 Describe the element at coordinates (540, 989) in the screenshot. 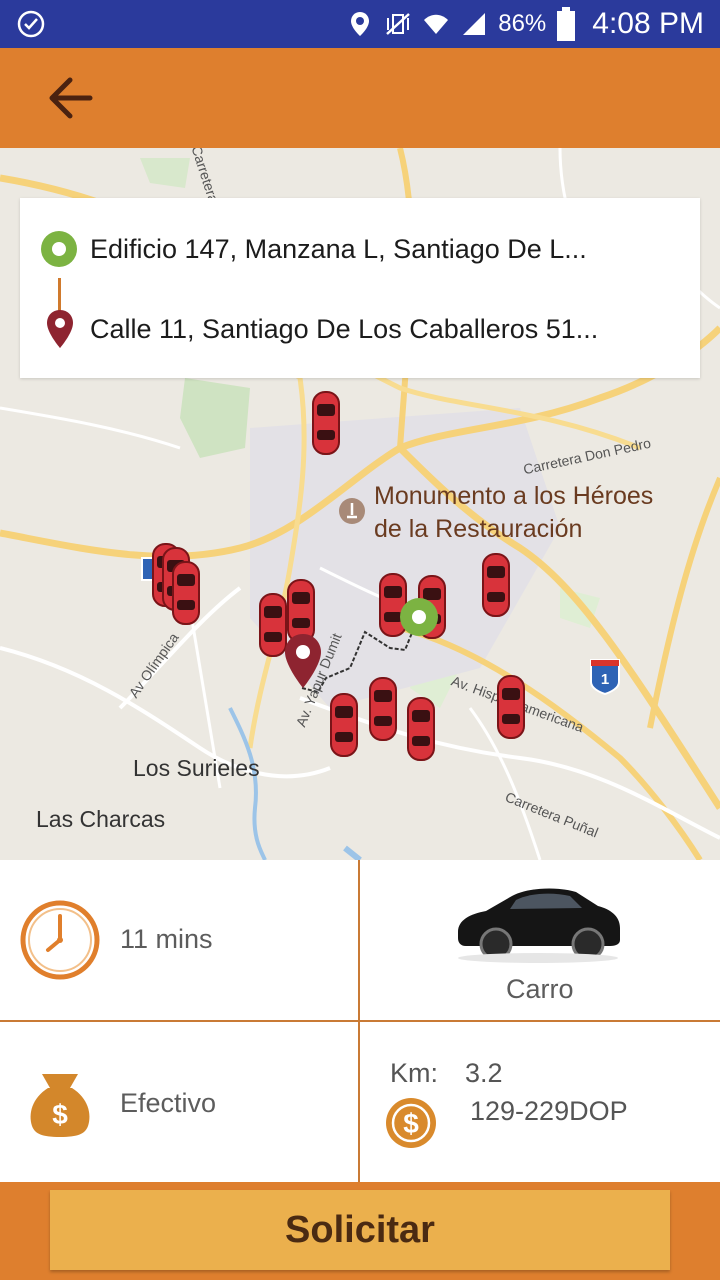

I see `vehicle-type-label: Carro` at that location.